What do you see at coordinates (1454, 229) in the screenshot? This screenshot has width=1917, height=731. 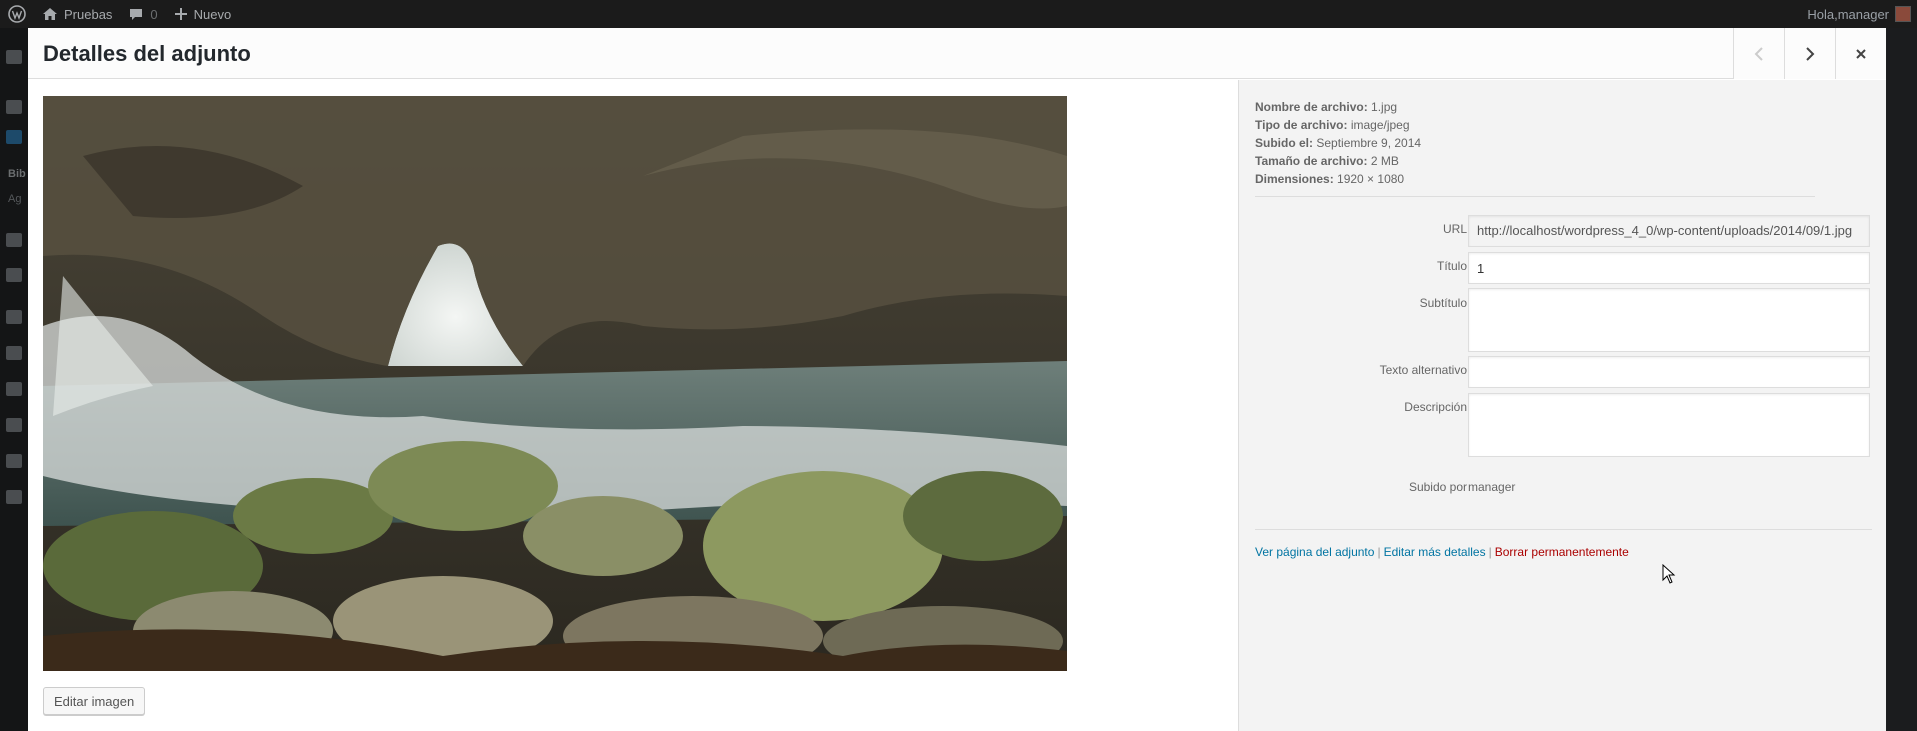 I see `url-label: URL` at bounding box center [1454, 229].